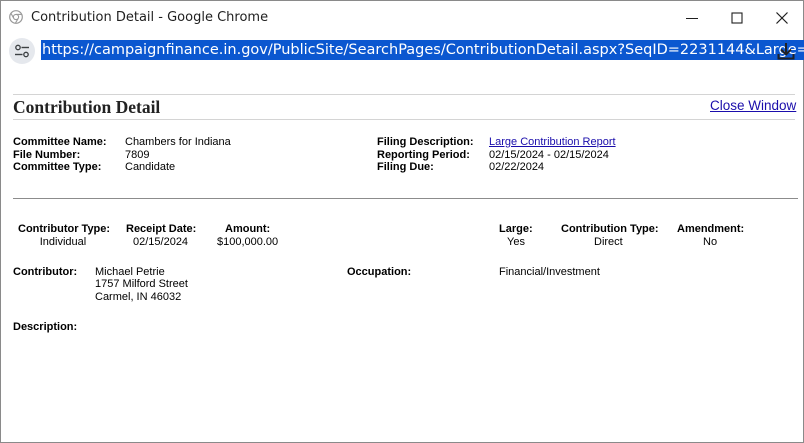  Describe the element at coordinates (45, 272) in the screenshot. I see `contributor-label: Contributor:` at that location.